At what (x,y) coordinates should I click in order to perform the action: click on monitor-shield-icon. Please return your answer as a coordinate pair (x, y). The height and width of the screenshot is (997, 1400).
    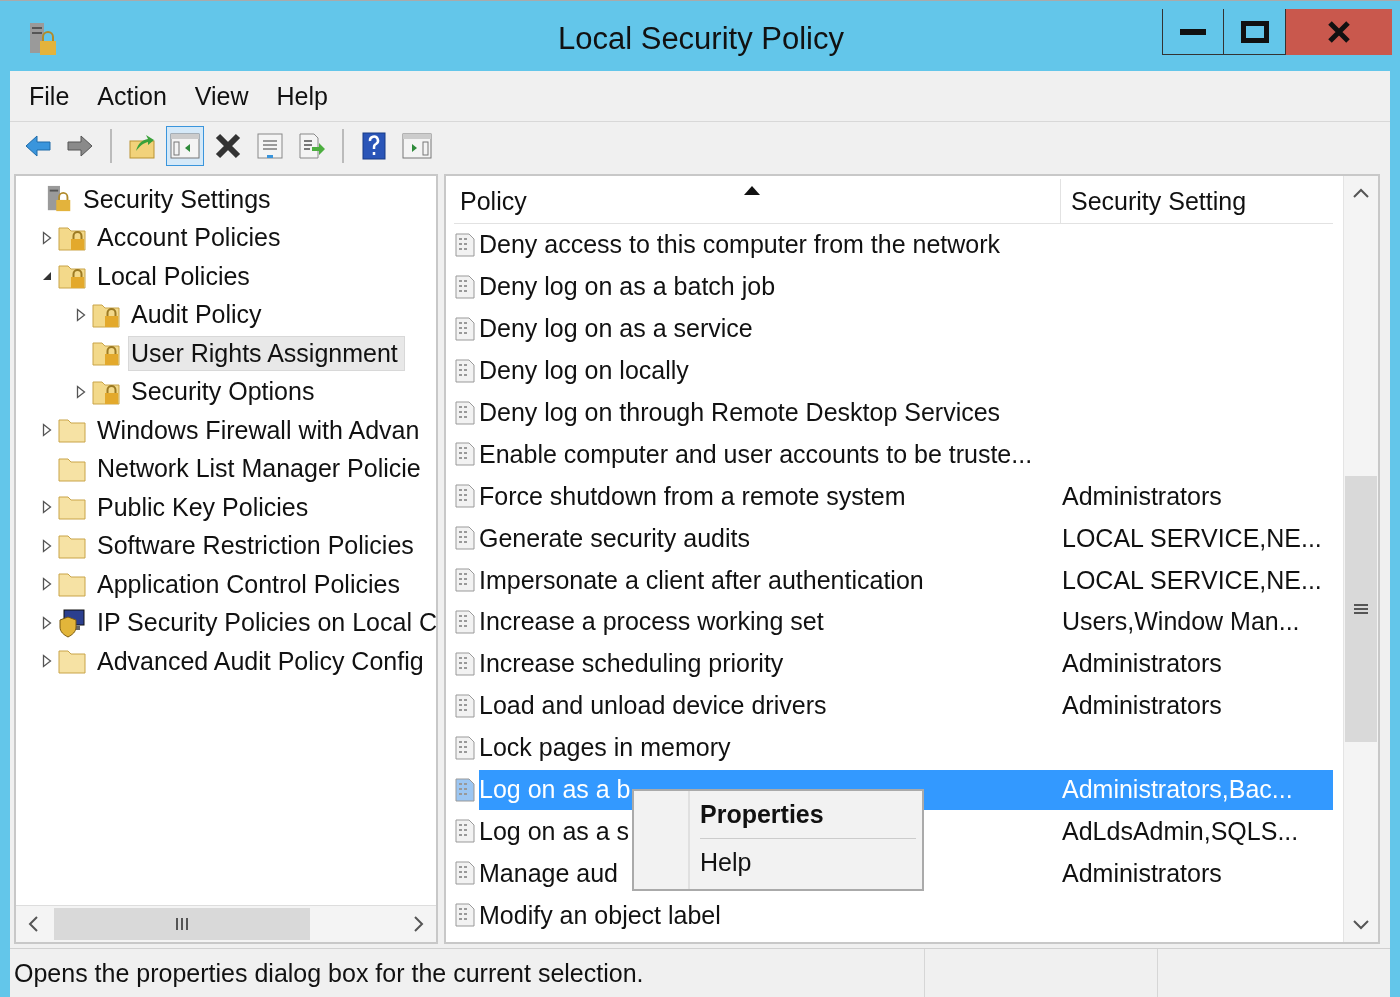
    Looking at the image, I should click on (73, 622).